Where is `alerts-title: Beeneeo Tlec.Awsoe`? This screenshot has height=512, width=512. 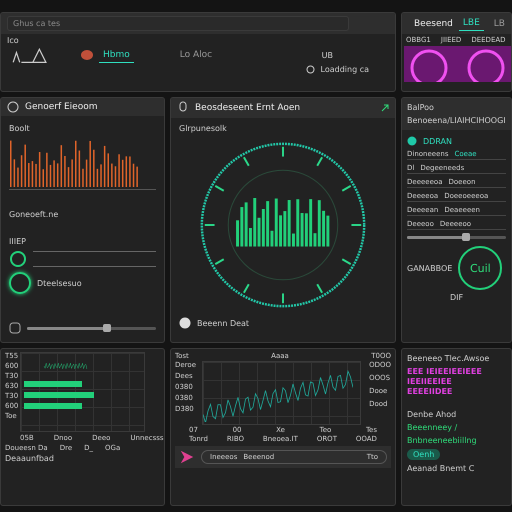 alerts-title: Beeneeo Tlec.Awsoe is located at coordinates (448, 358).